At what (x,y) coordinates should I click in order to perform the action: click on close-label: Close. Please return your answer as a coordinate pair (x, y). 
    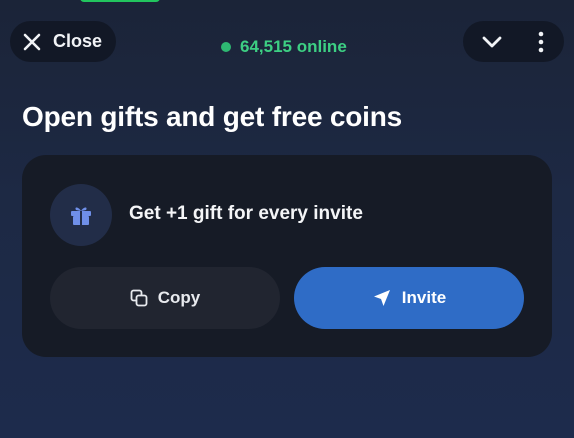
    Looking at the image, I should click on (78, 41).